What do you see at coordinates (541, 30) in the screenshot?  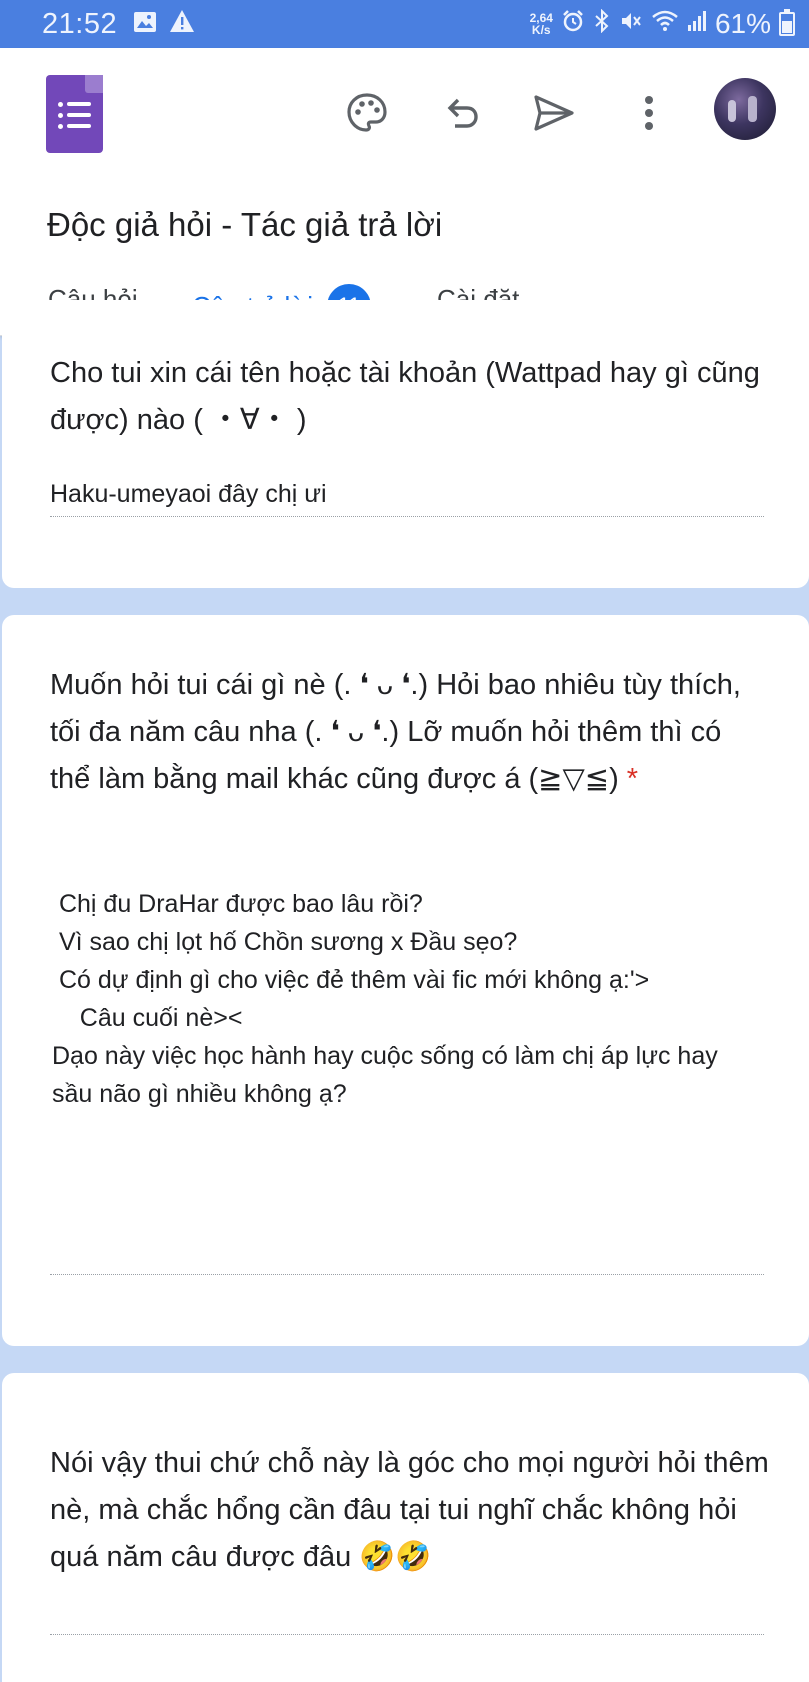 I see `network-speed-unit: K/s` at bounding box center [541, 30].